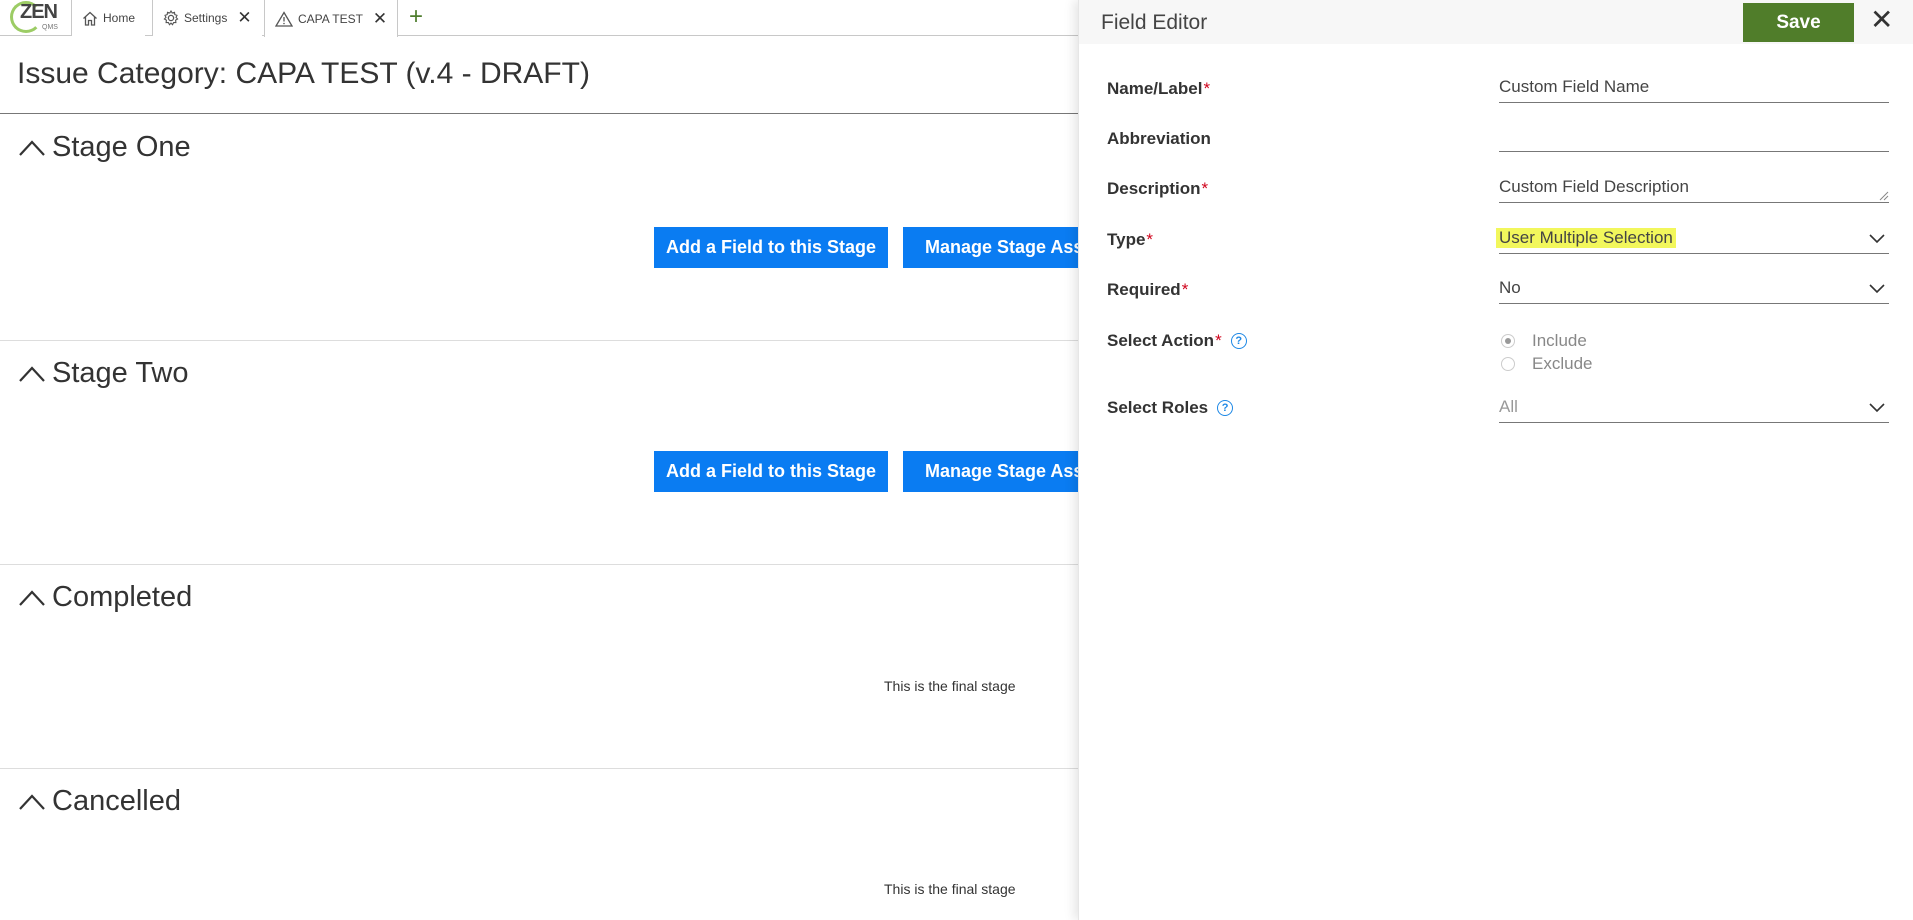 This screenshot has height=920, width=1913. Describe the element at coordinates (771, 247) in the screenshot. I see `add-field-stage-one-button: Add a Field to this Stage` at that location.